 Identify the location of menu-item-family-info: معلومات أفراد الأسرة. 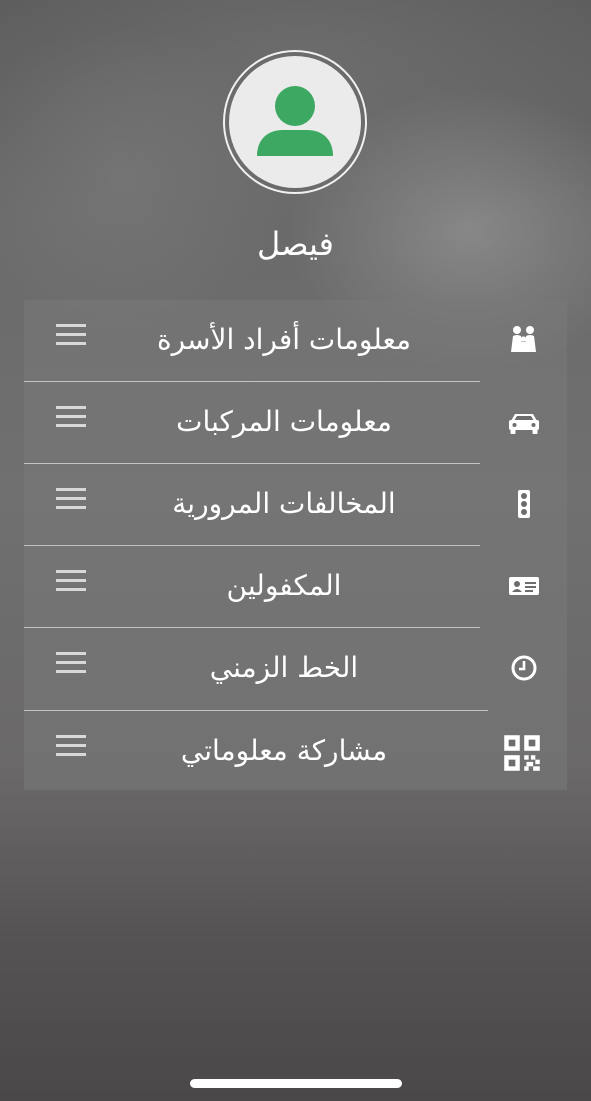
(295, 340).